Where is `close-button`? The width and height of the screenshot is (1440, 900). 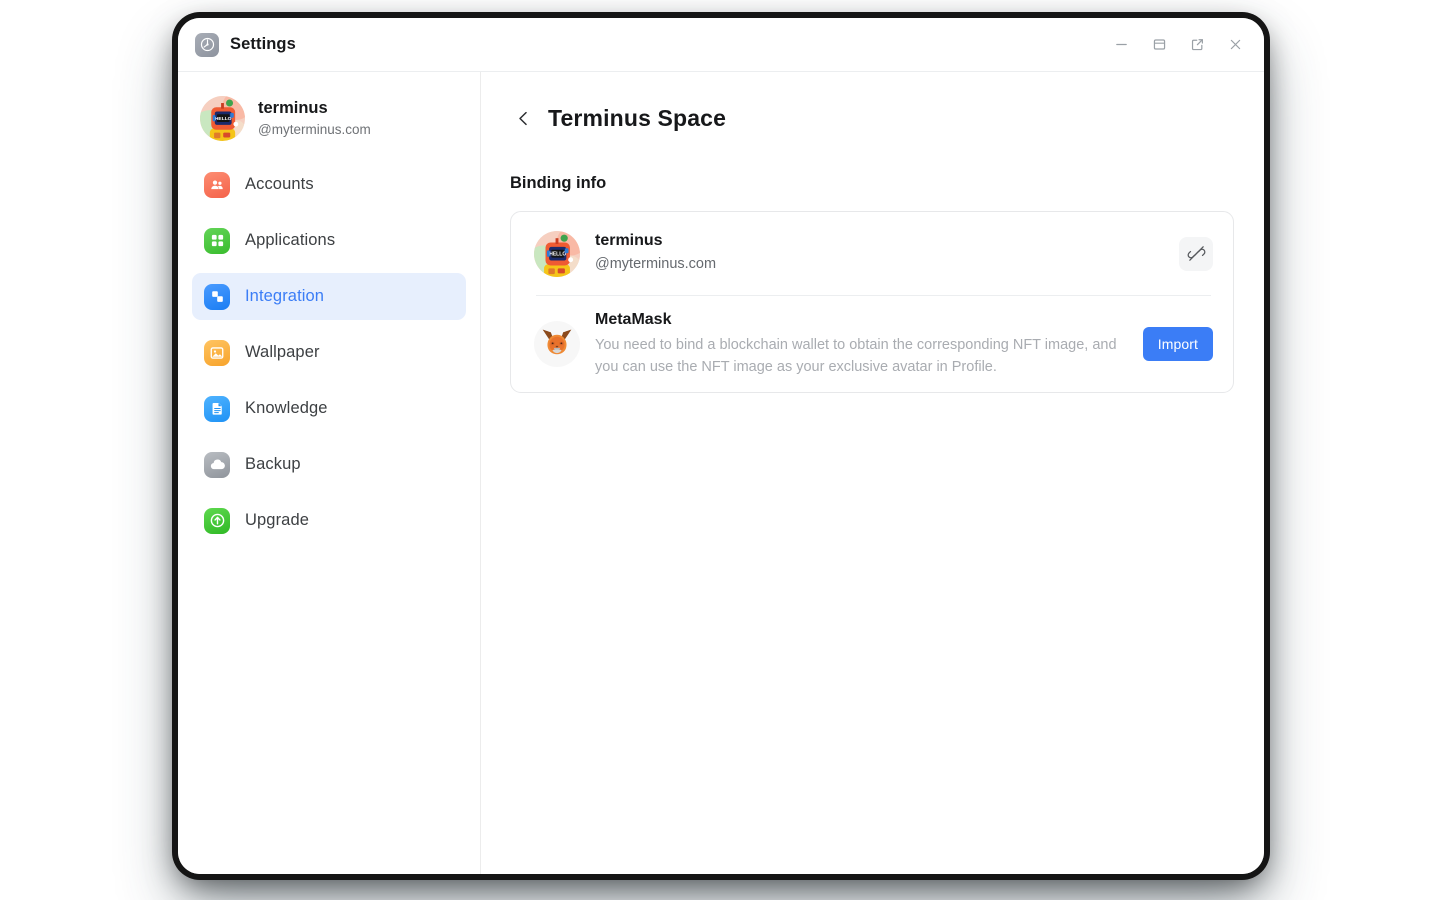 close-button is located at coordinates (1235, 45).